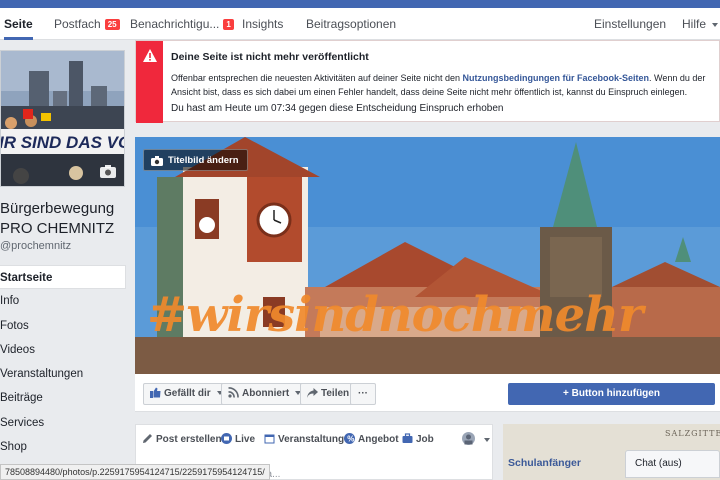  I want to click on like-button: Gefällt dir, so click(186, 394).